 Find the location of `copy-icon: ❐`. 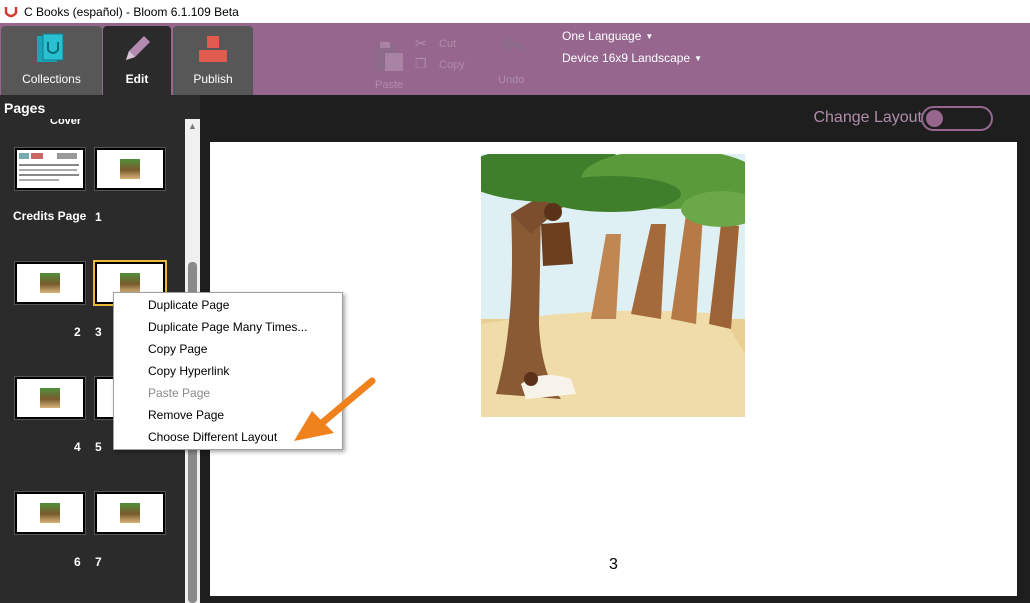

copy-icon: ❐ is located at coordinates (421, 63).